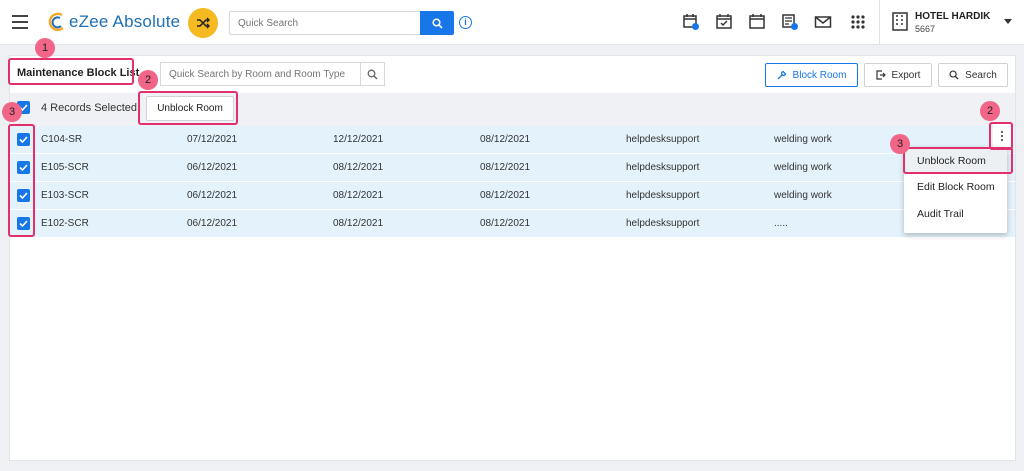  What do you see at coordinates (45, 48) in the screenshot?
I see `annotation-badge: 1` at bounding box center [45, 48].